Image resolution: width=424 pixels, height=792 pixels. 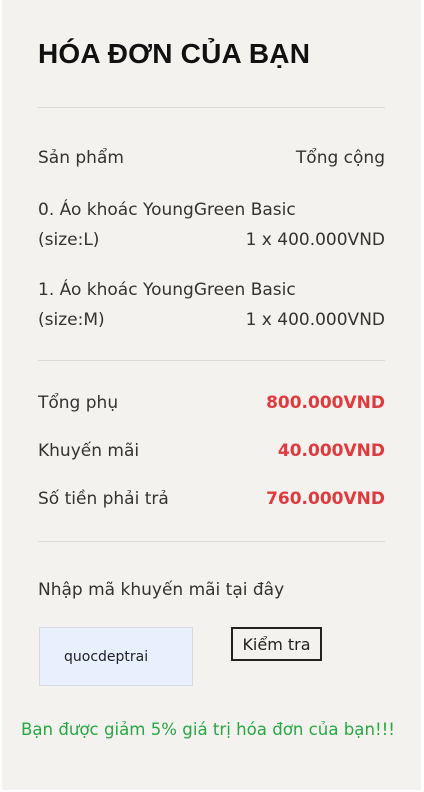 I want to click on subtotal-value: 800.000VND, so click(x=325, y=403).